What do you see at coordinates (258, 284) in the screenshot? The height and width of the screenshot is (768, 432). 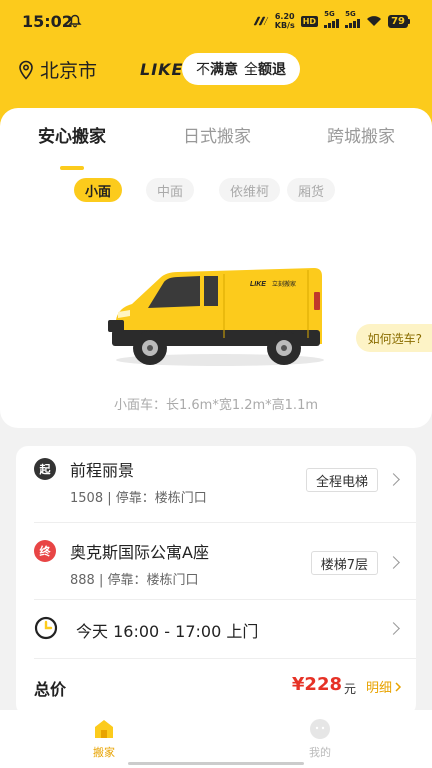 I see `van-logo: LIKE` at bounding box center [258, 284].